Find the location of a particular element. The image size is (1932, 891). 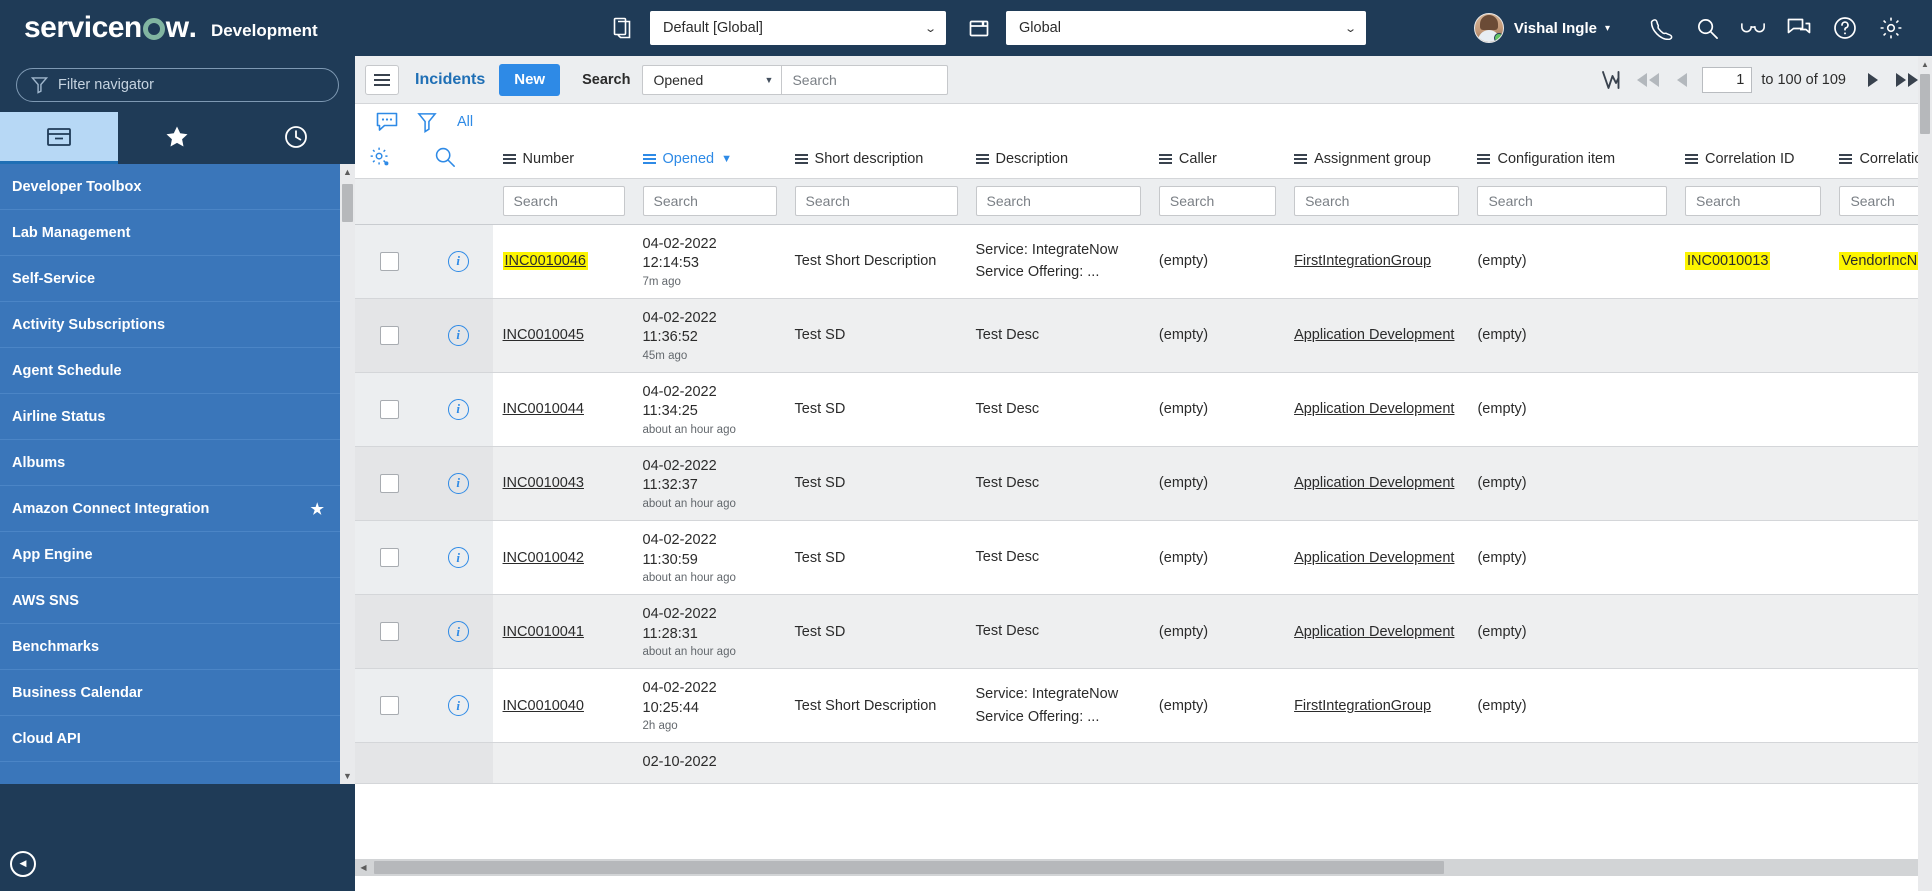

brand-logo: servicen w . Development is located at coordinates (159, 28).